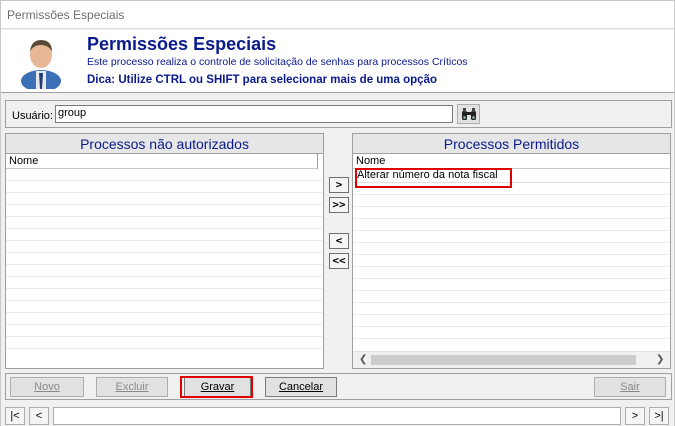 This screenshot has width=675, height=426. Describe the element at coordinates (630, 387) in the screenshot. I see `exit-button: Sair` at that location.